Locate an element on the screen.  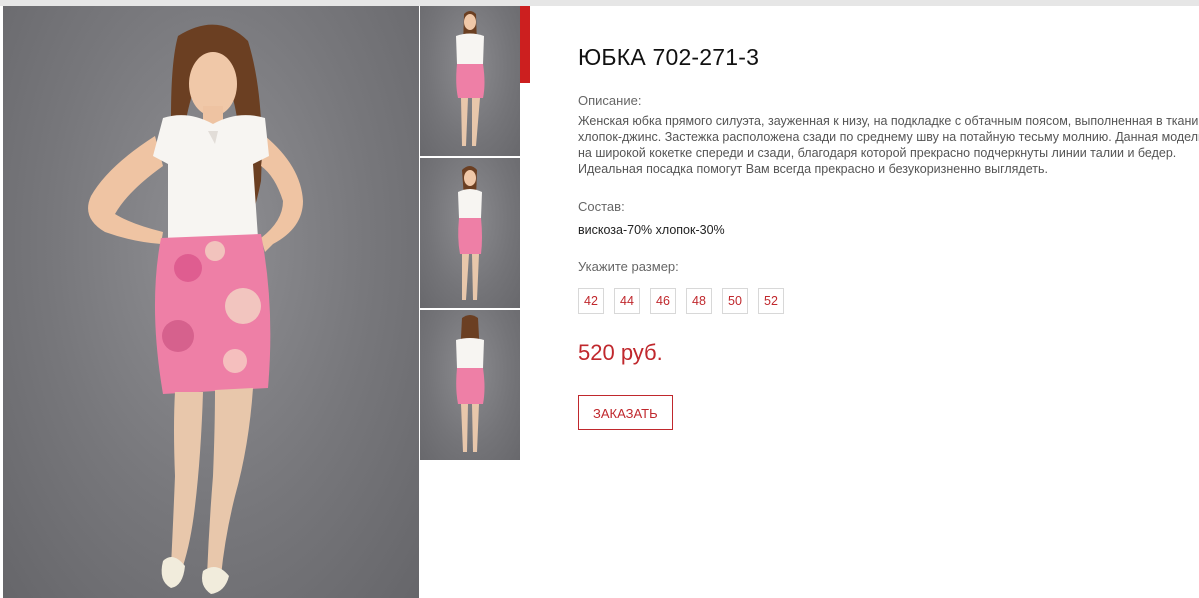
size-option: 46 is located at coordinates (663, 301).